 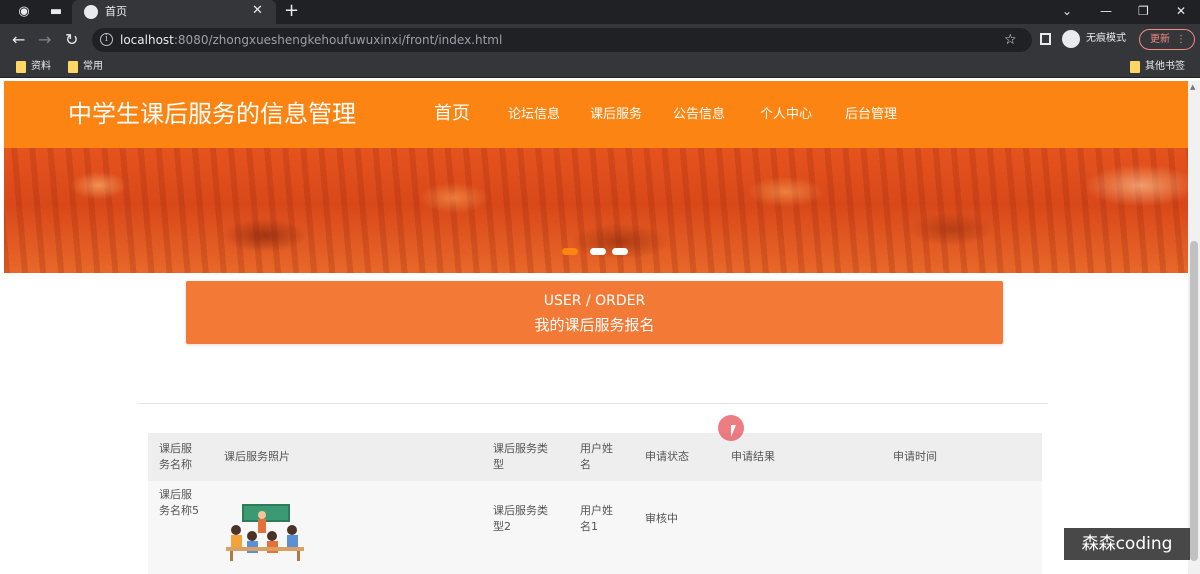 I want to click on site-header: 中学生课后服务的信息管理 首页 论坛信息 课后服务 公告信息 个人中心 后台管理, so click(x=596, y=114).